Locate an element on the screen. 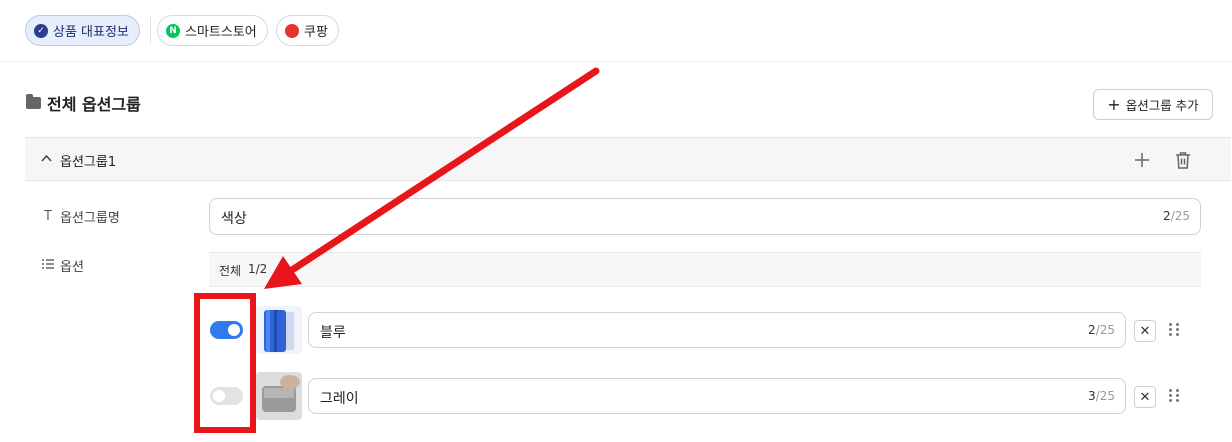 This screenshot has width=1232, height=442. option-group-name-label: T 옵션그룹명 is located at coordinates (80, 216).